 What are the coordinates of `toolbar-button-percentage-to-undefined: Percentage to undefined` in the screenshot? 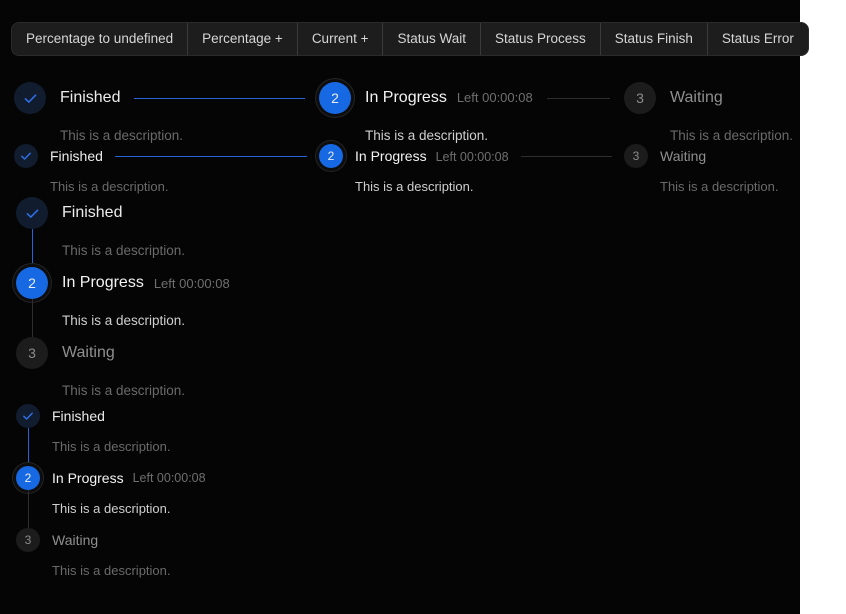 It's located at (100, 39).